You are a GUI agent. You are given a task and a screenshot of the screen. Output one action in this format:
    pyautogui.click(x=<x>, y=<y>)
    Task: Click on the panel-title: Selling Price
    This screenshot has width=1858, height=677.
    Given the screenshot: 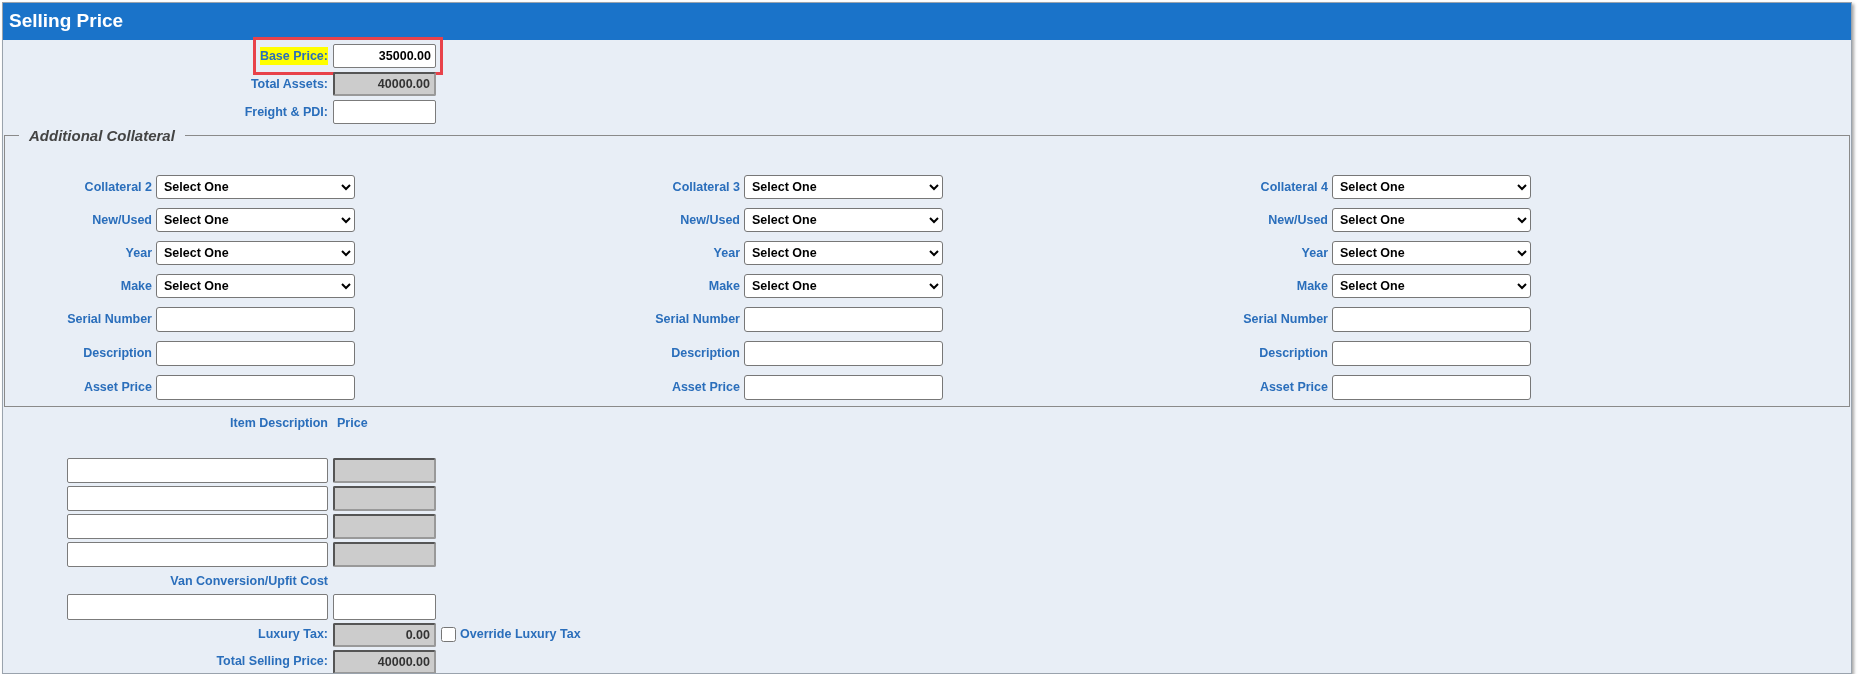 What is the action you would take?
    pyautogui.click(x=927, y=21)
    